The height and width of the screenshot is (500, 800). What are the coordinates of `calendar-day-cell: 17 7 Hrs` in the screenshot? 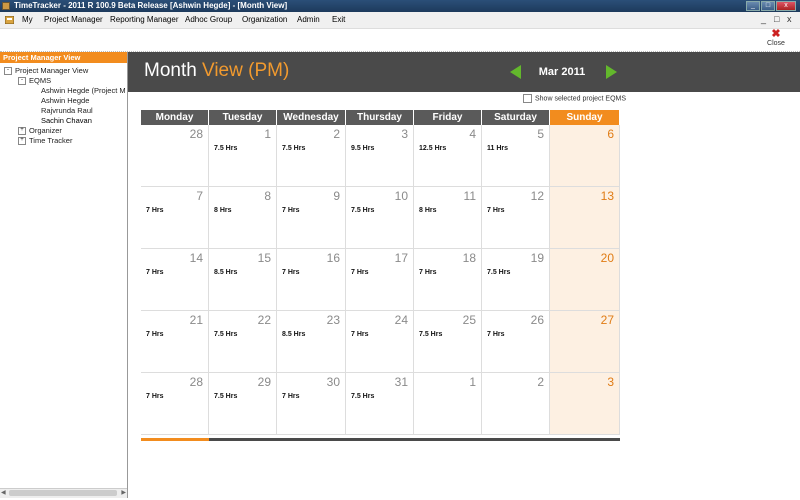 It's located at (380, 280).